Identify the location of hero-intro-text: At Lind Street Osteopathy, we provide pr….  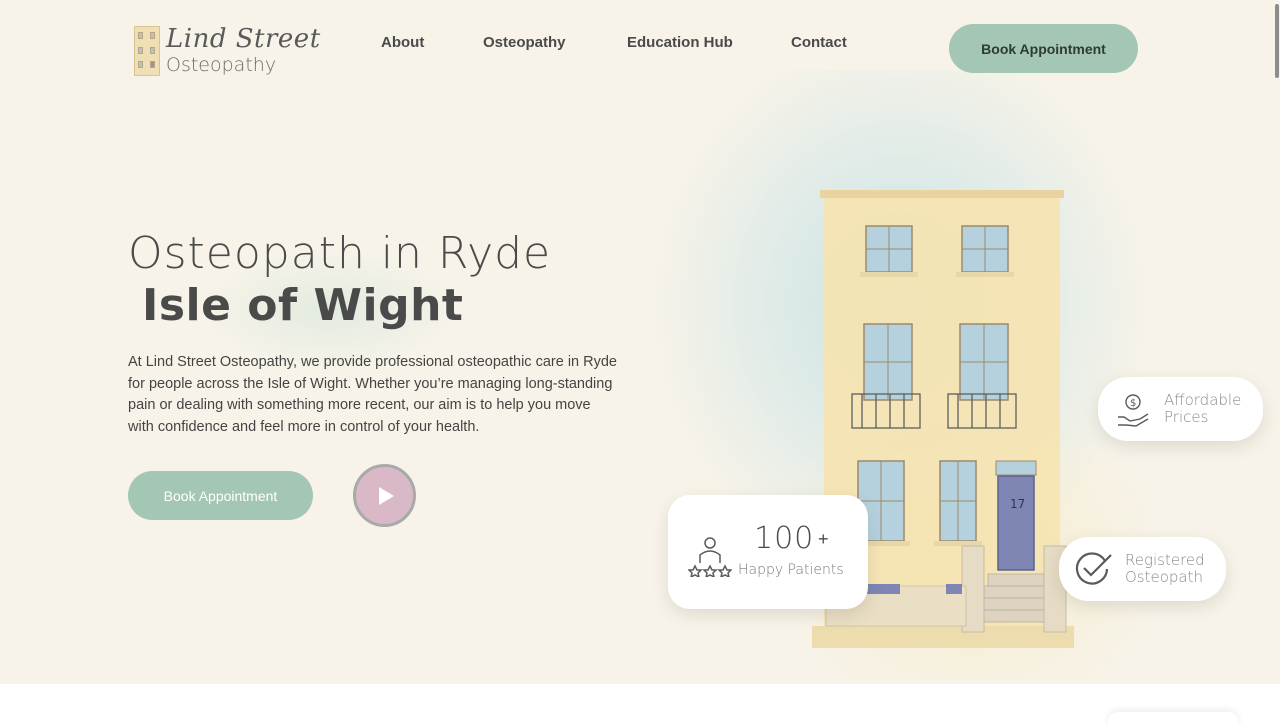
(372, 394).